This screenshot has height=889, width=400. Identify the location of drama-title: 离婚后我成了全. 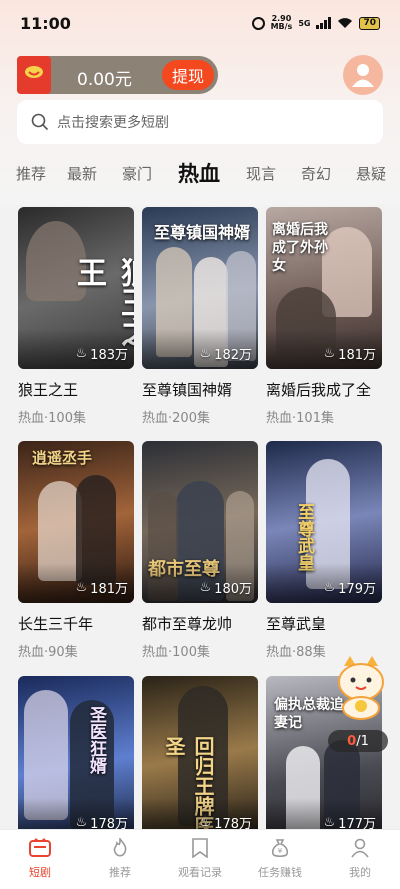
(324, 389).